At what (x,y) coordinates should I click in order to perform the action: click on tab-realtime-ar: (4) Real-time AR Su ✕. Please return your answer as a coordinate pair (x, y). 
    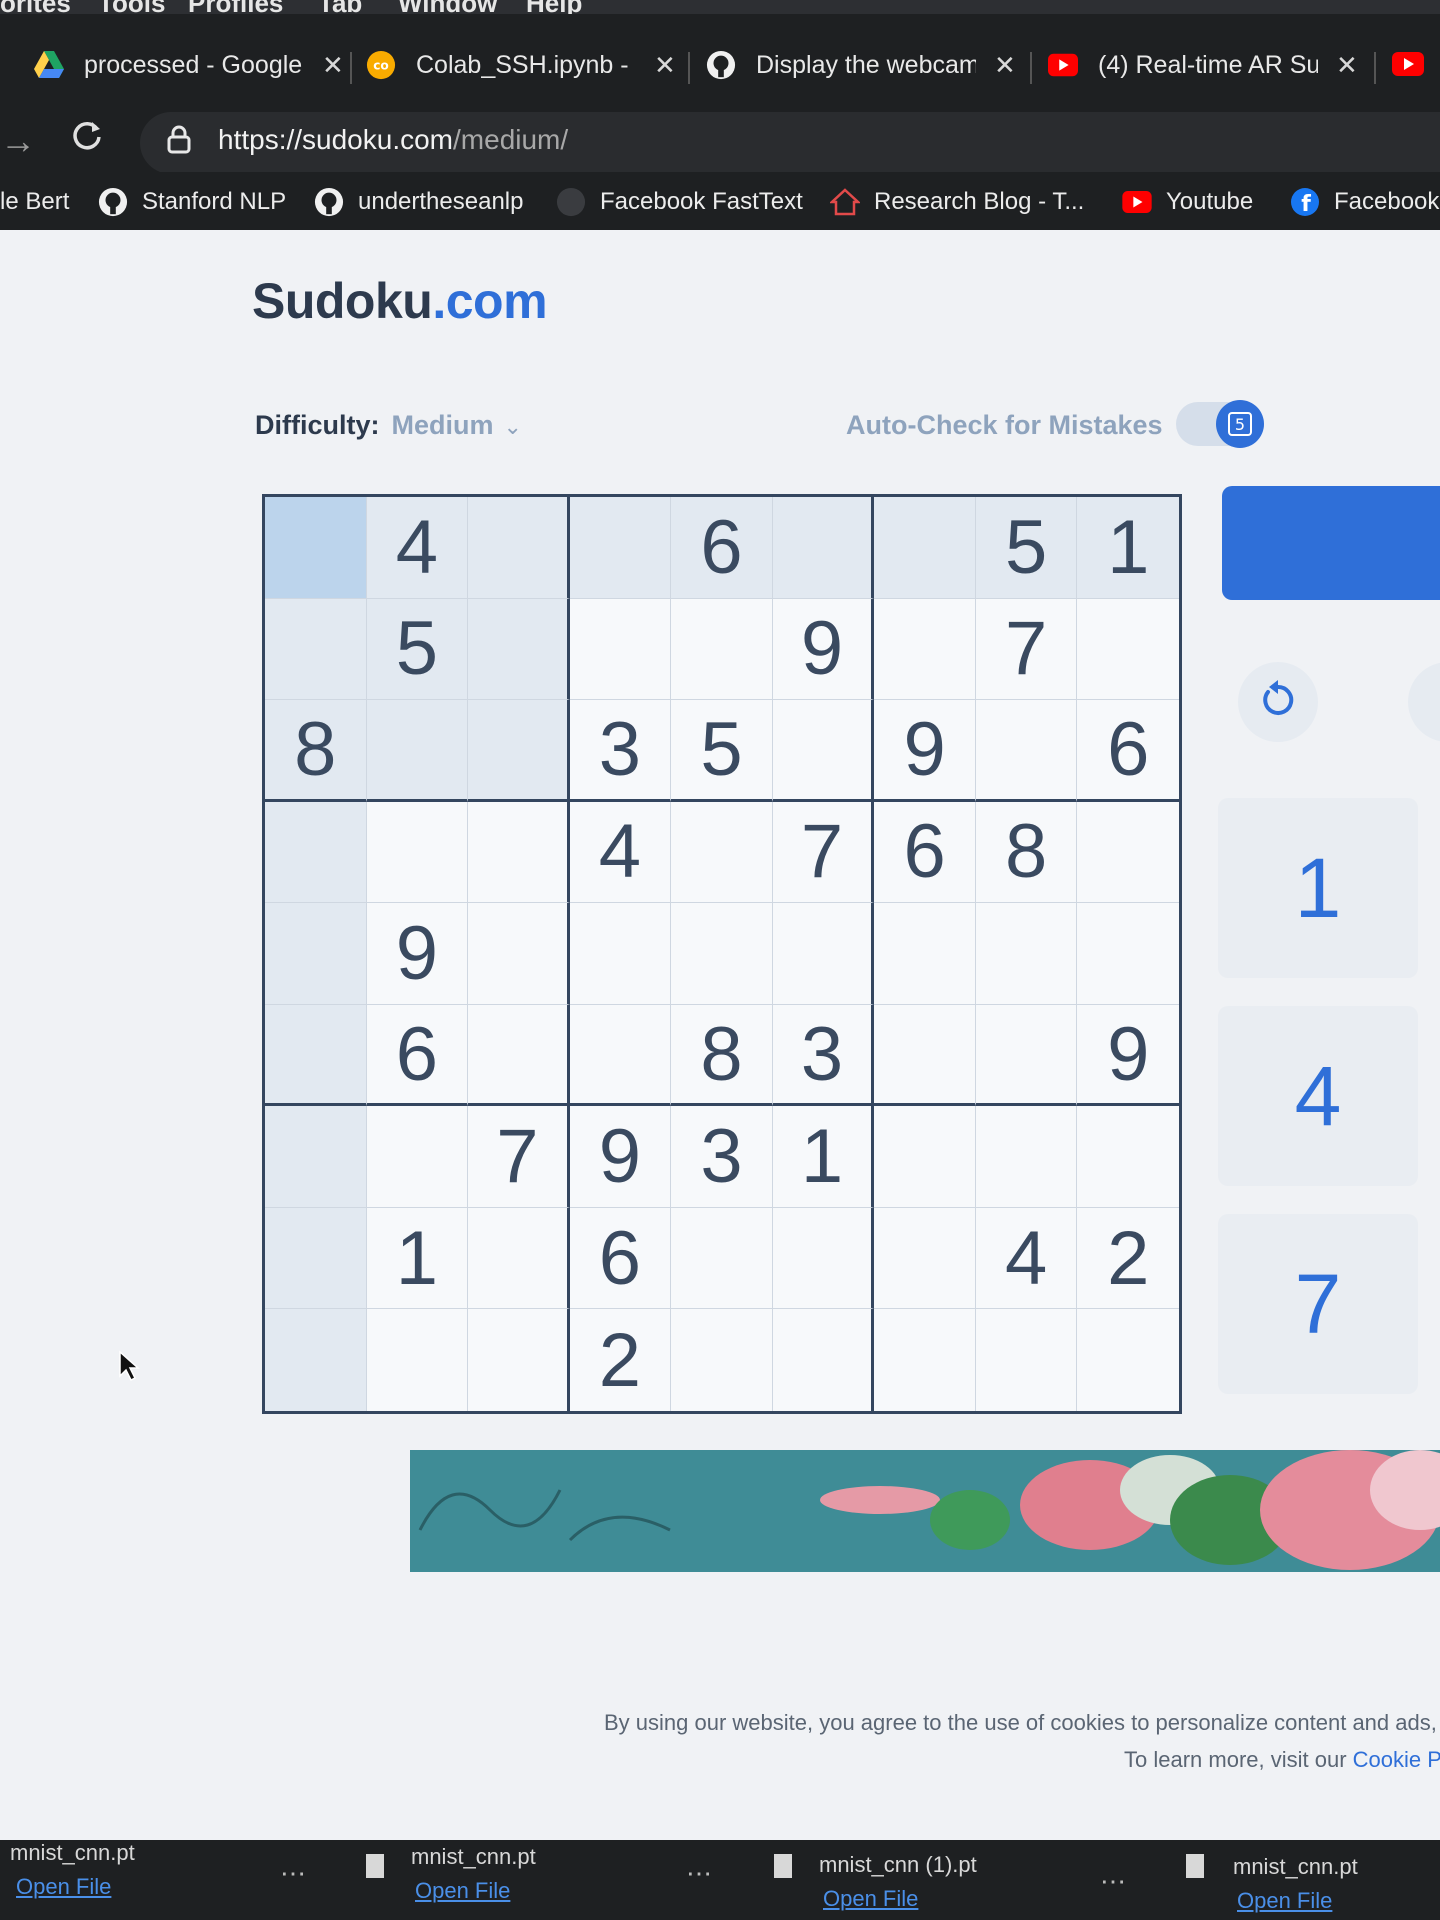
    Looking at the image, I should click on (1203, 65).